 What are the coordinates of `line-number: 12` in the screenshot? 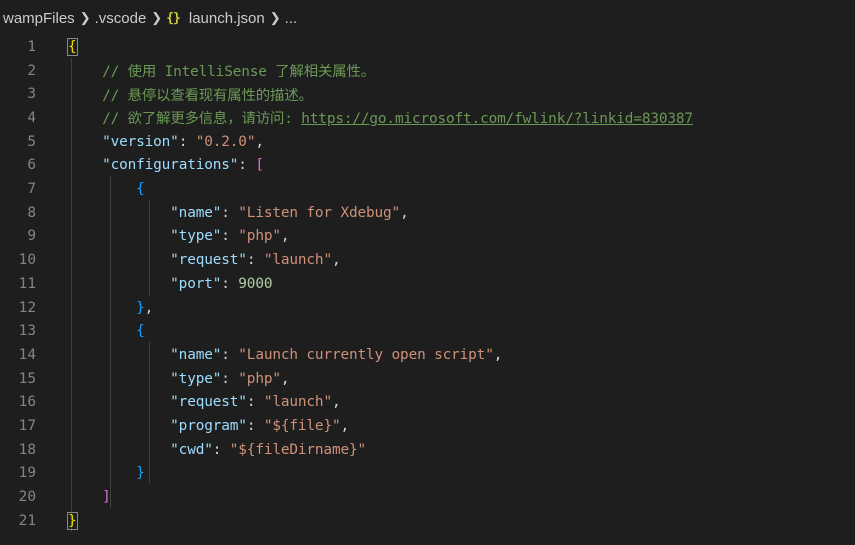 It's located at (27, 307).